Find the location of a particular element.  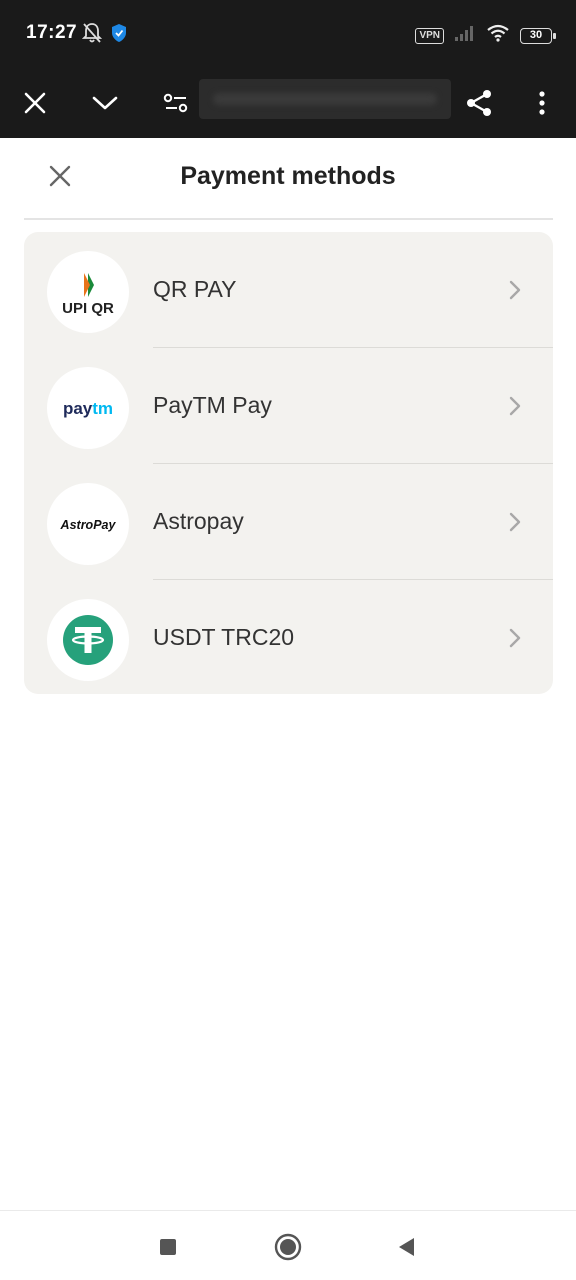

payment-method-qr-pay: UPI QR QR PAY is located at coordinates (288, 290).